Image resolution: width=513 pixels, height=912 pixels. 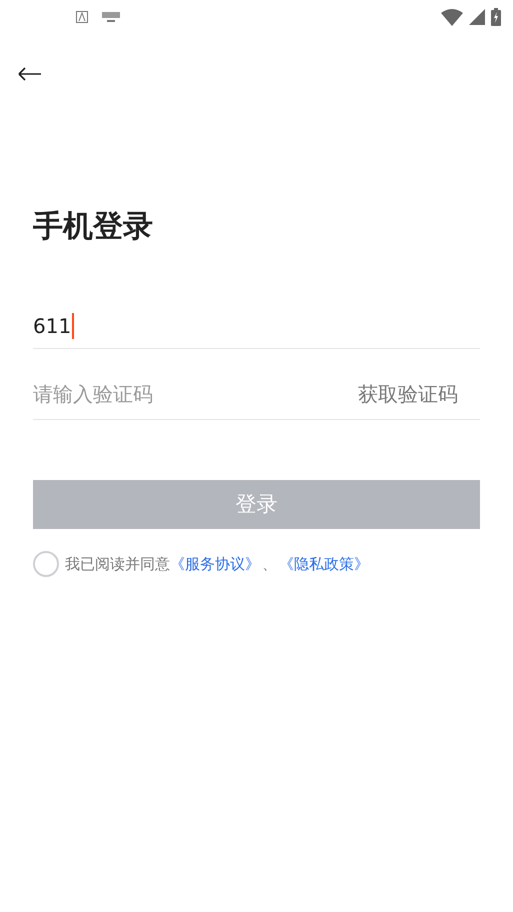 I want to click on keyboard-icon, so click(x=111, y=17).